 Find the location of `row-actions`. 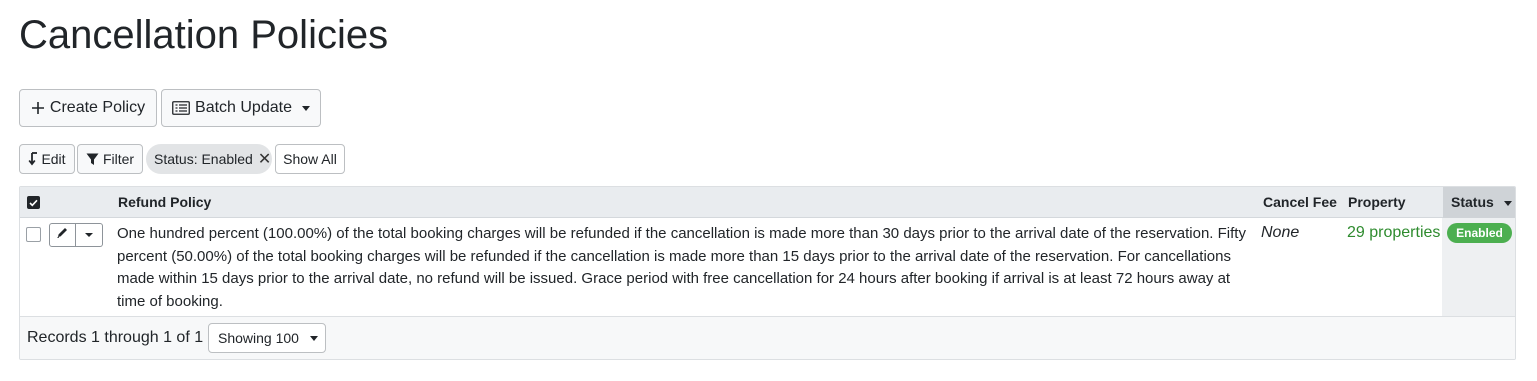

row-actions is located at coordinates (76, 235).